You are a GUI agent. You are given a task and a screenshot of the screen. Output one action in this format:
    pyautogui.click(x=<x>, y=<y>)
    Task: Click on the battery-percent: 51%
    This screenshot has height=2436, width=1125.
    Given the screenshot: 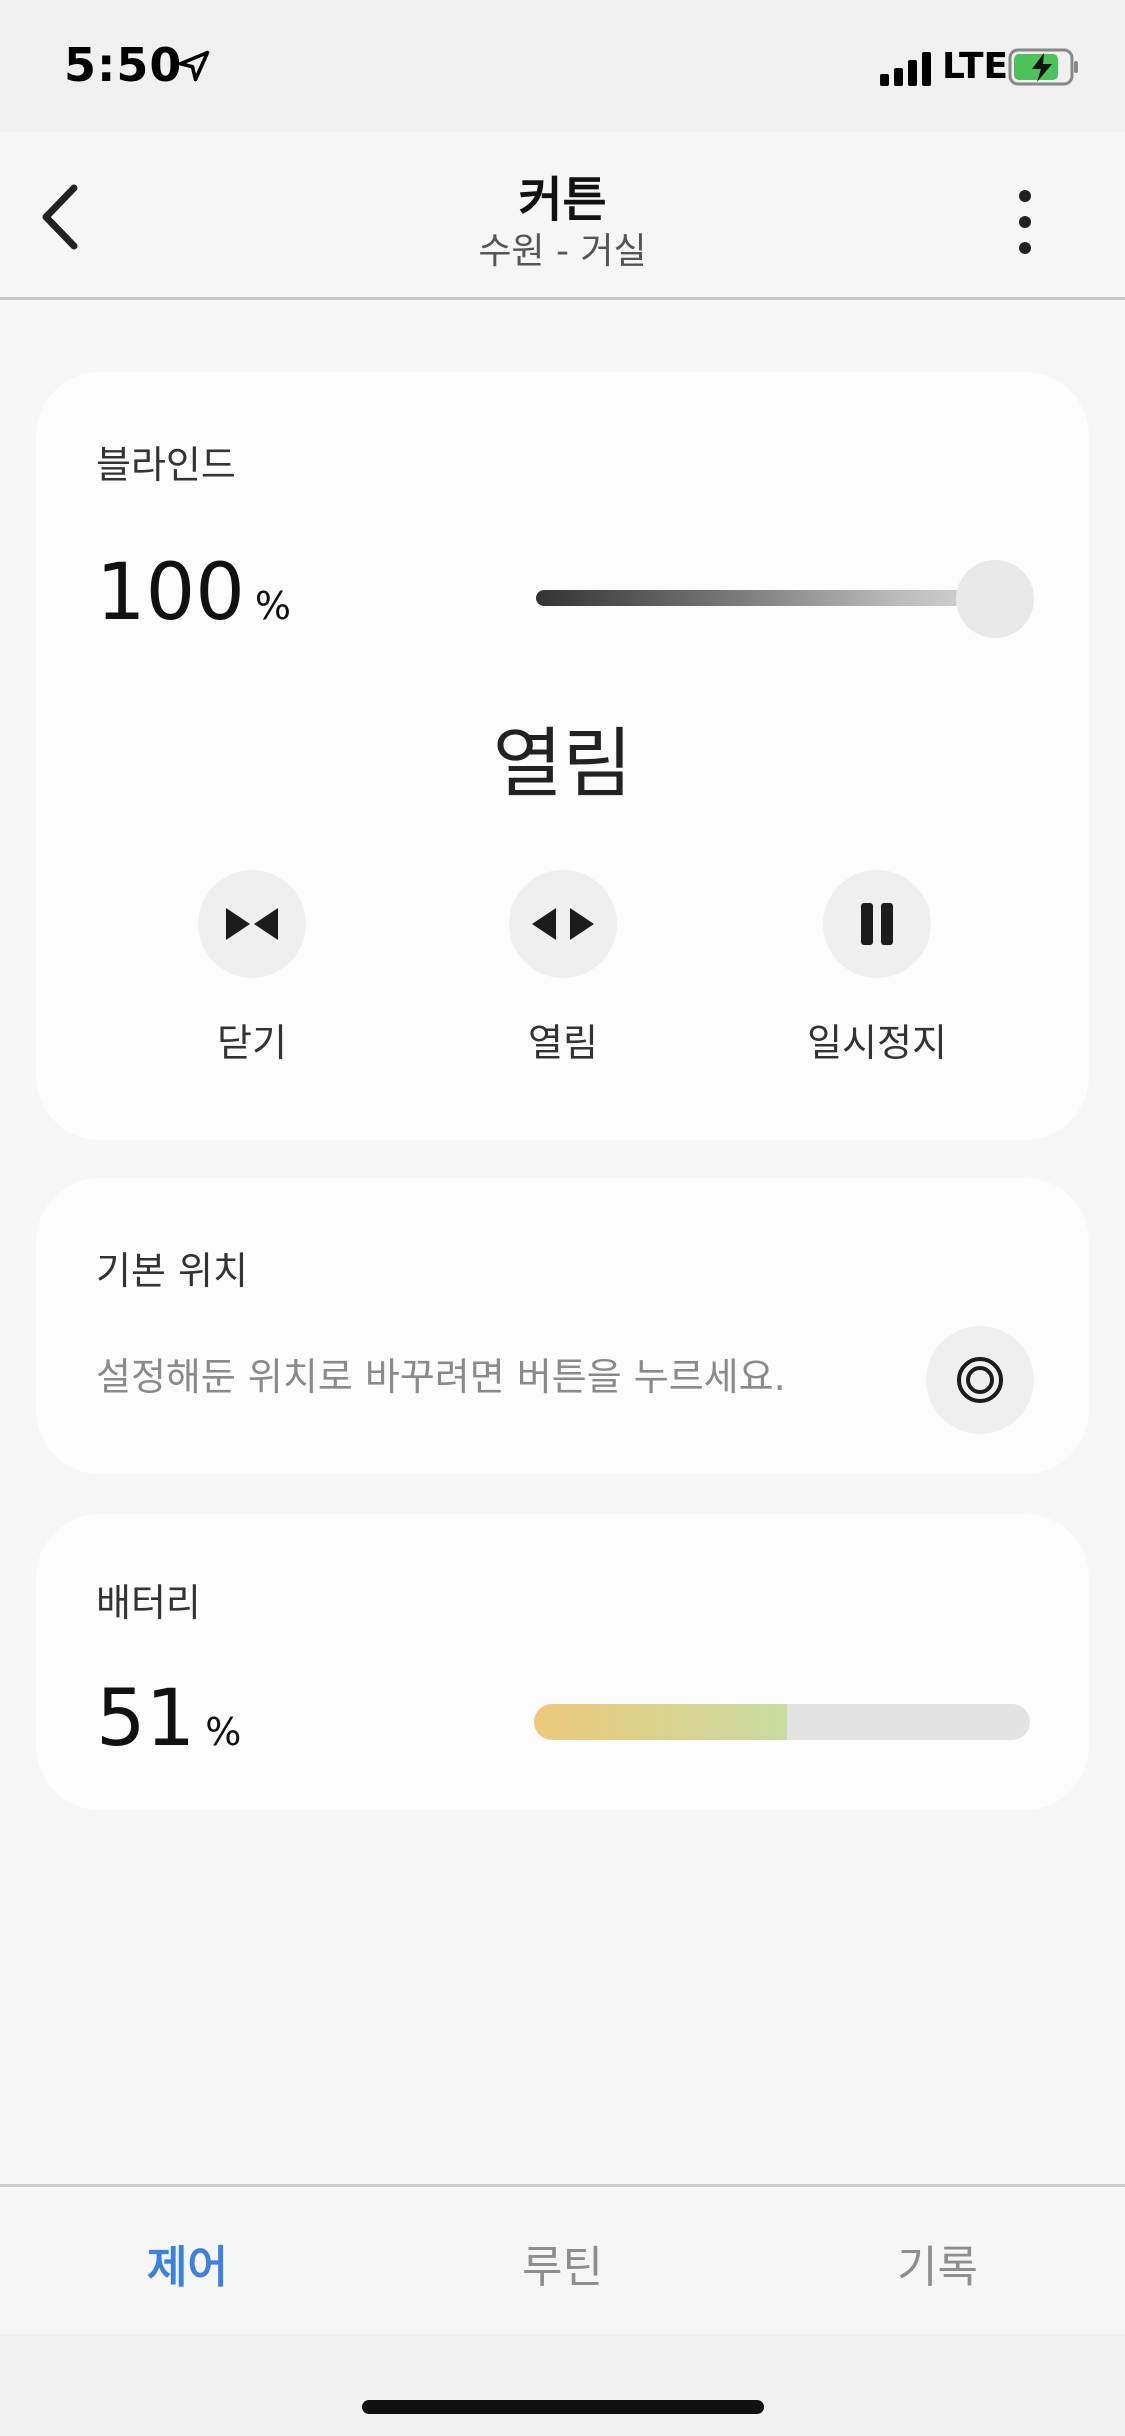 What is the action you would take?
    pyautogui.click(x=168, y=1719)
    